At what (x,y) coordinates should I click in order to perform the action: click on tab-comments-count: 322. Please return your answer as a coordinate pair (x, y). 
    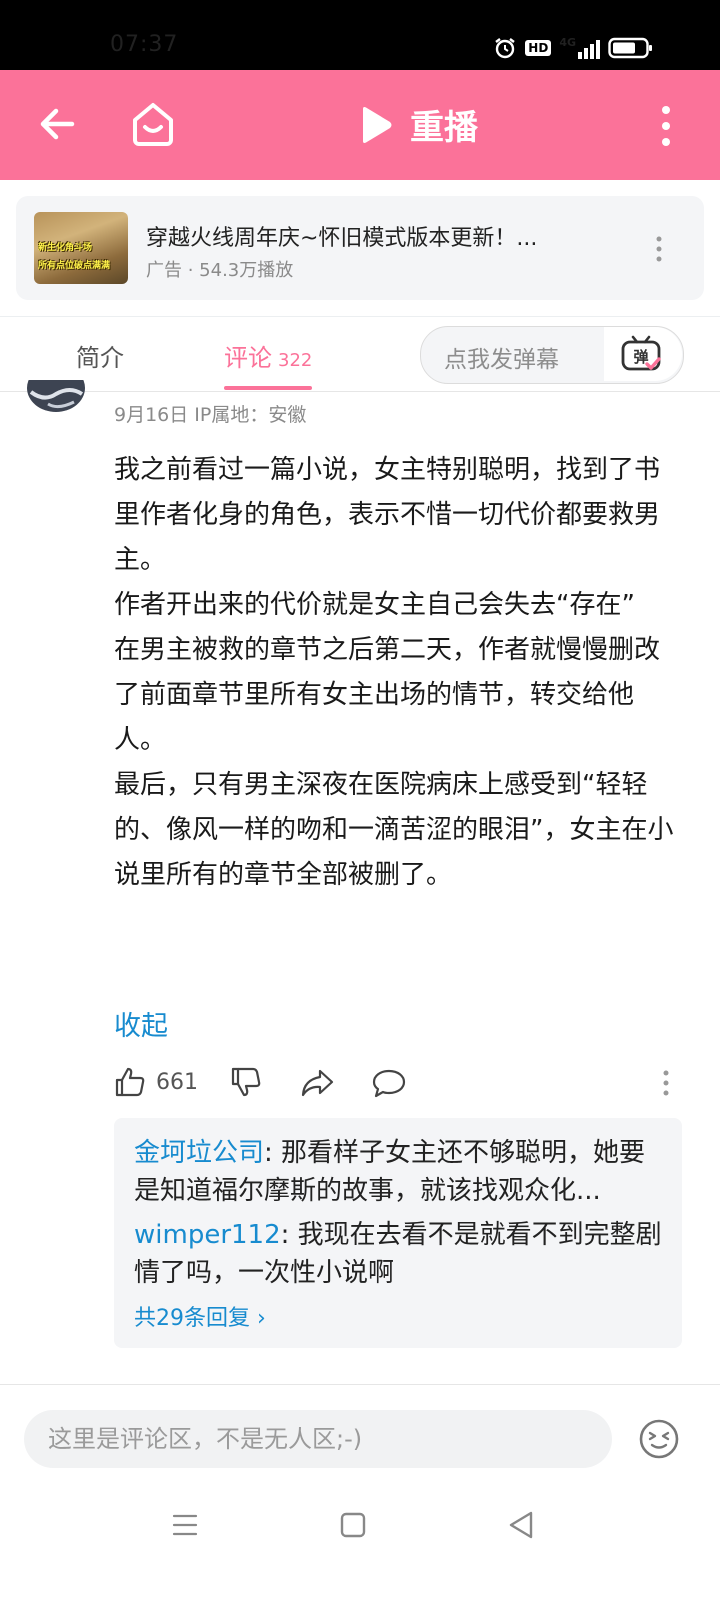
    Looking at the image, I should click on (295, 360).